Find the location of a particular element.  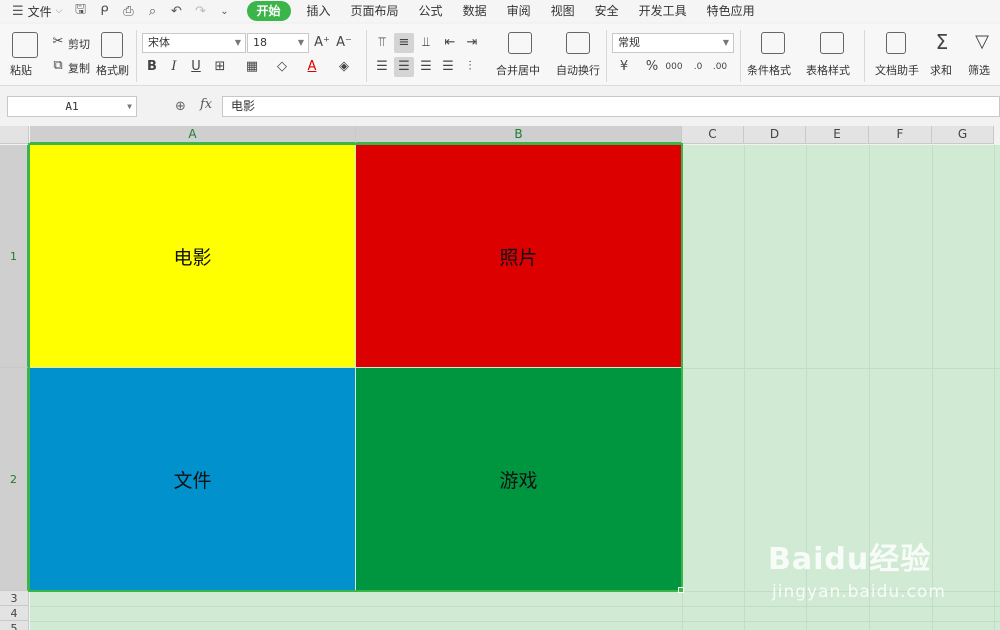

format-painter-button: 格式刷 is located at coordinates (112, 70).